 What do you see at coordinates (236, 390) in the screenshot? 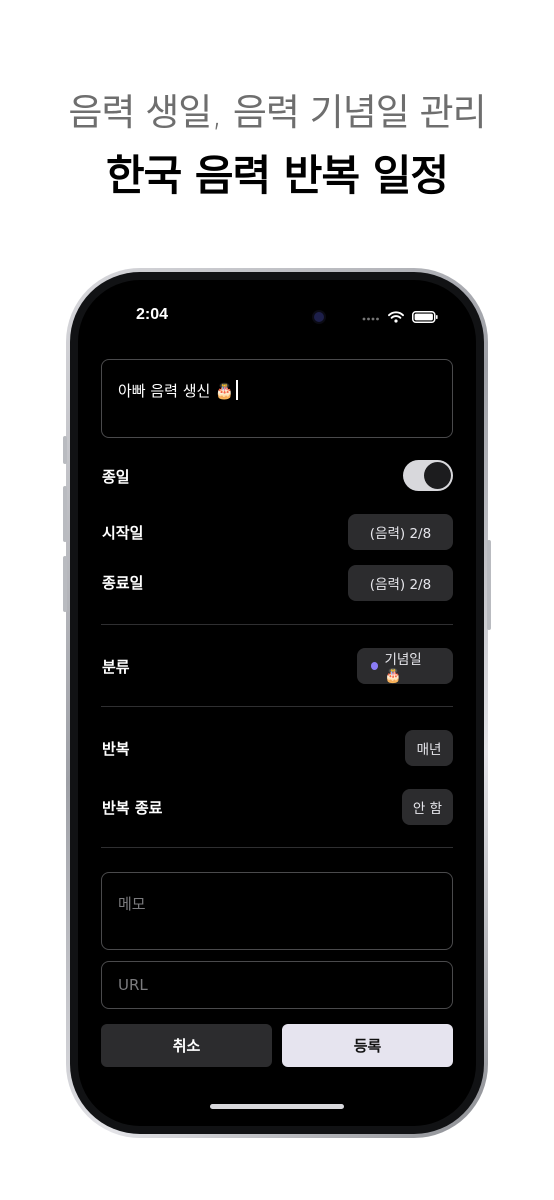
I see `text-cursor` at bounding box center [236, 390].